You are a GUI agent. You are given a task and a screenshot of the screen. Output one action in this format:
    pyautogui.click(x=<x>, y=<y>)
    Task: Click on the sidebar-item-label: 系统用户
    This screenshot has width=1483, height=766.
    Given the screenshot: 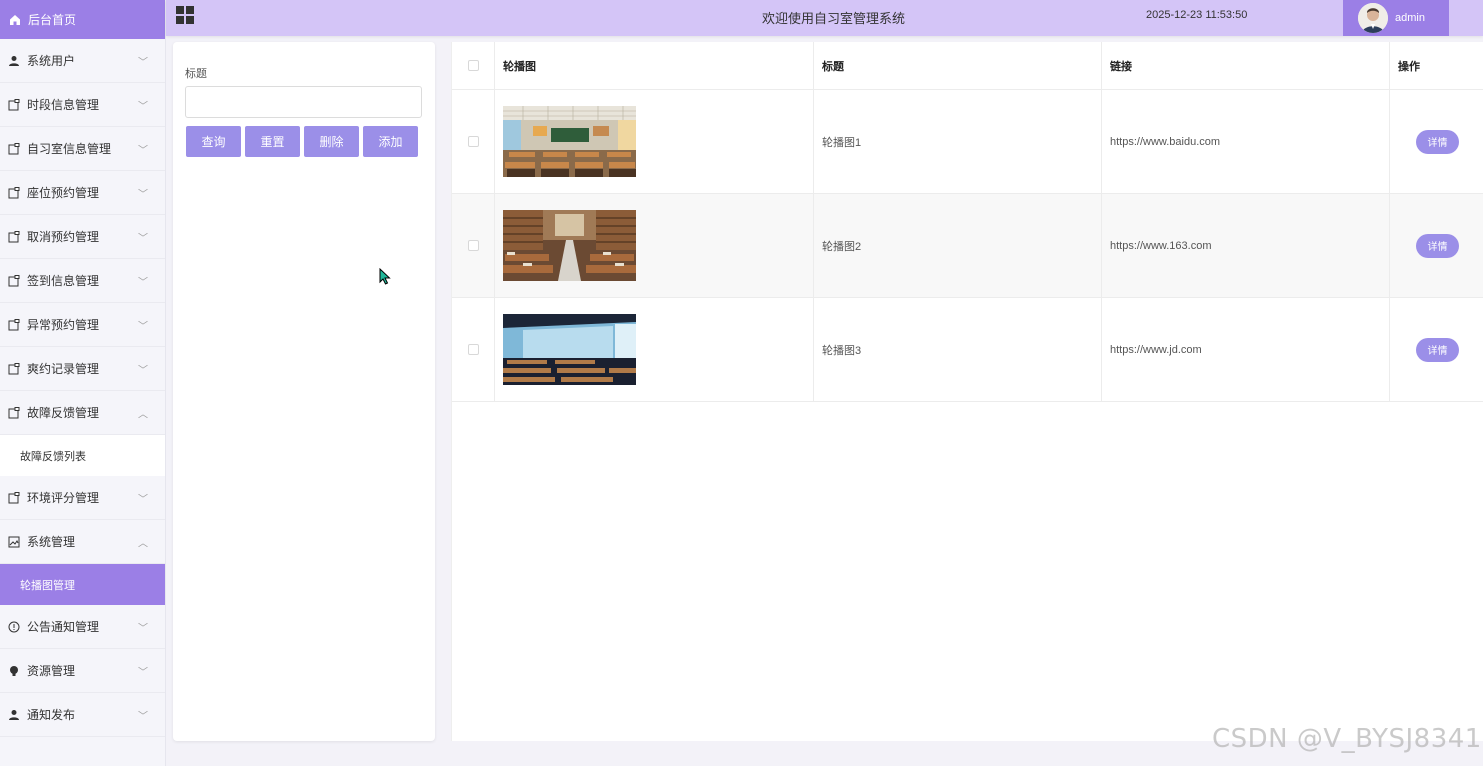 What is the action you would take?
    pyautogui.click(x=51, y=61)
    